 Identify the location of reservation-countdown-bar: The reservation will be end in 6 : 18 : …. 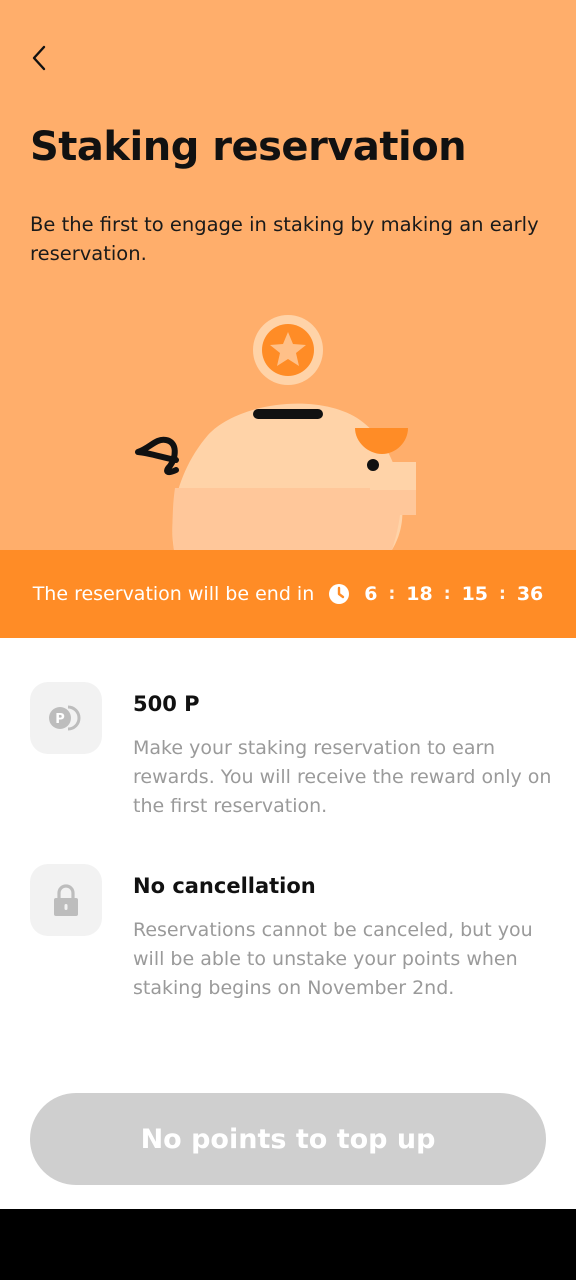
(288, 594).